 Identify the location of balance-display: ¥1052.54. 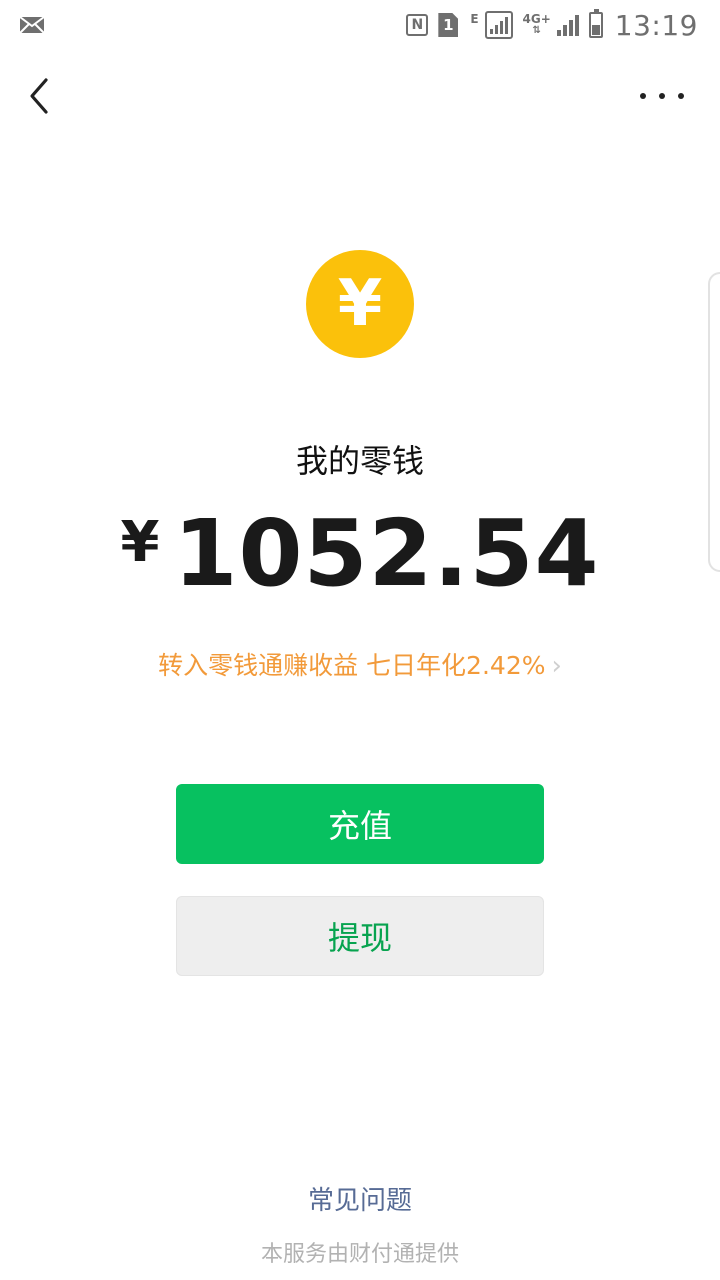
(360, 553).